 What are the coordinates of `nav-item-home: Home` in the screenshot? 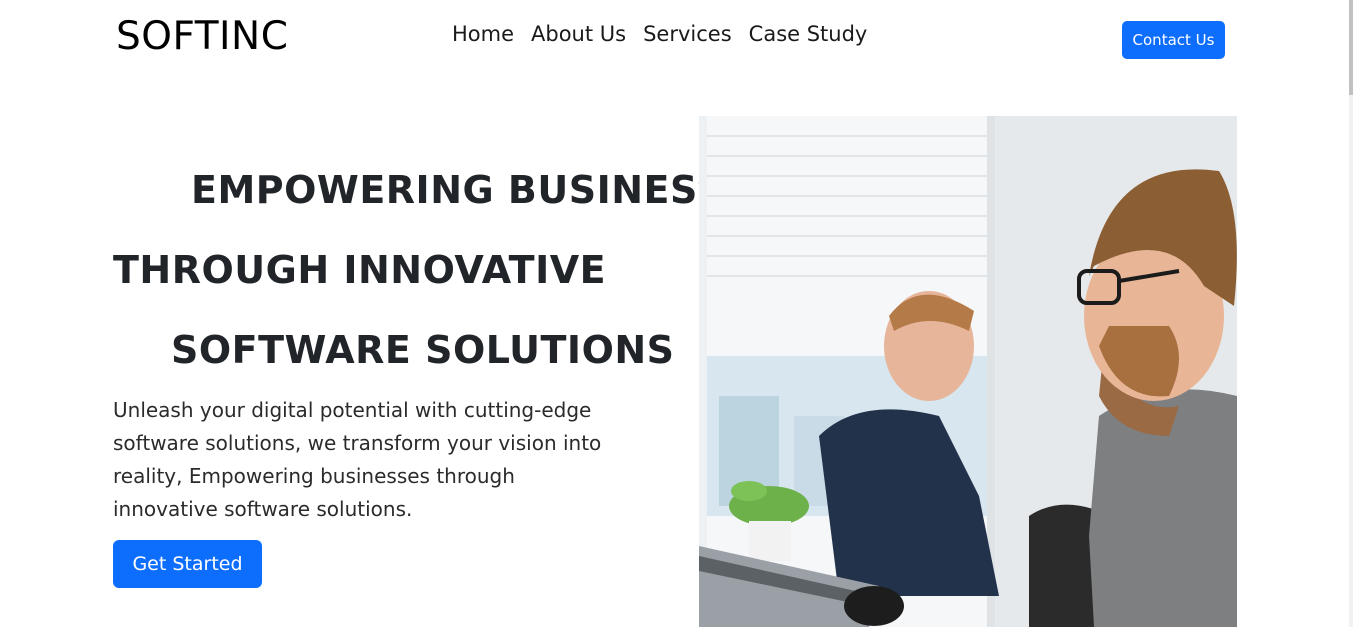 It's located at (483, 34).